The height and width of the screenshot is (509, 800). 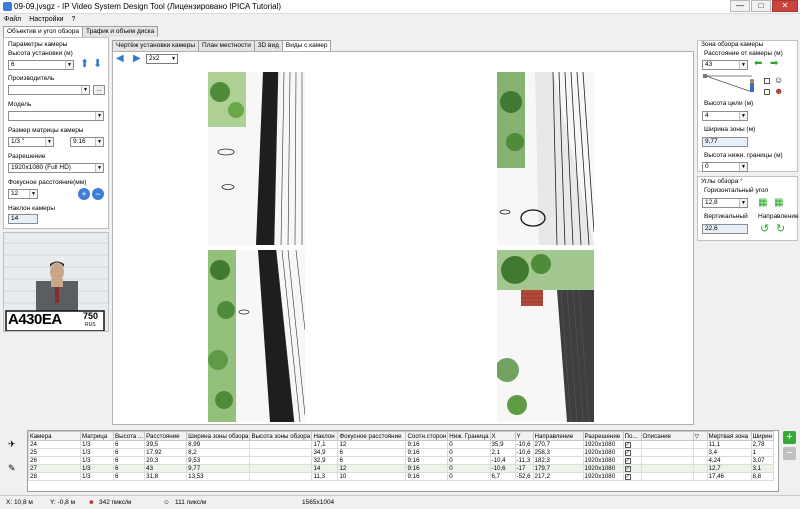 I want to click on table-cell: -11,3, so click(x=524, y=460).